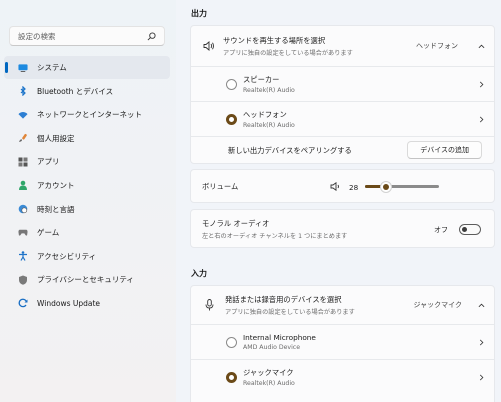  Describe the element at coordinates (87, 67) in the screenshot. I see `sidebar-item-system: システム` at that location.